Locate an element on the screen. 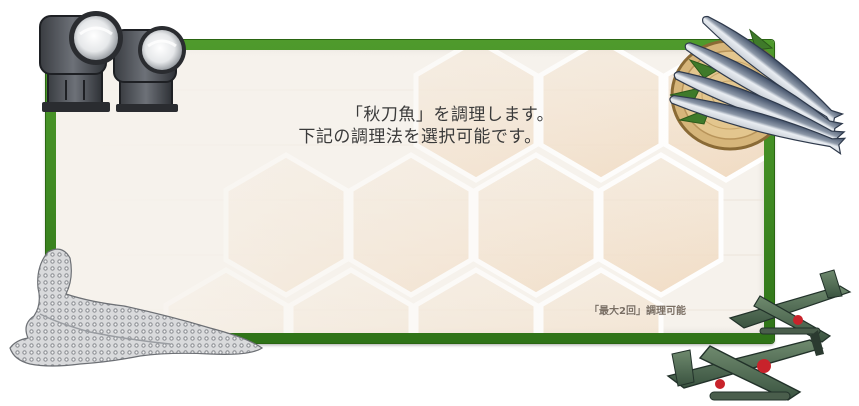 The image size is (859, 406). searchlight-icon is located at coordinates (112, 61).